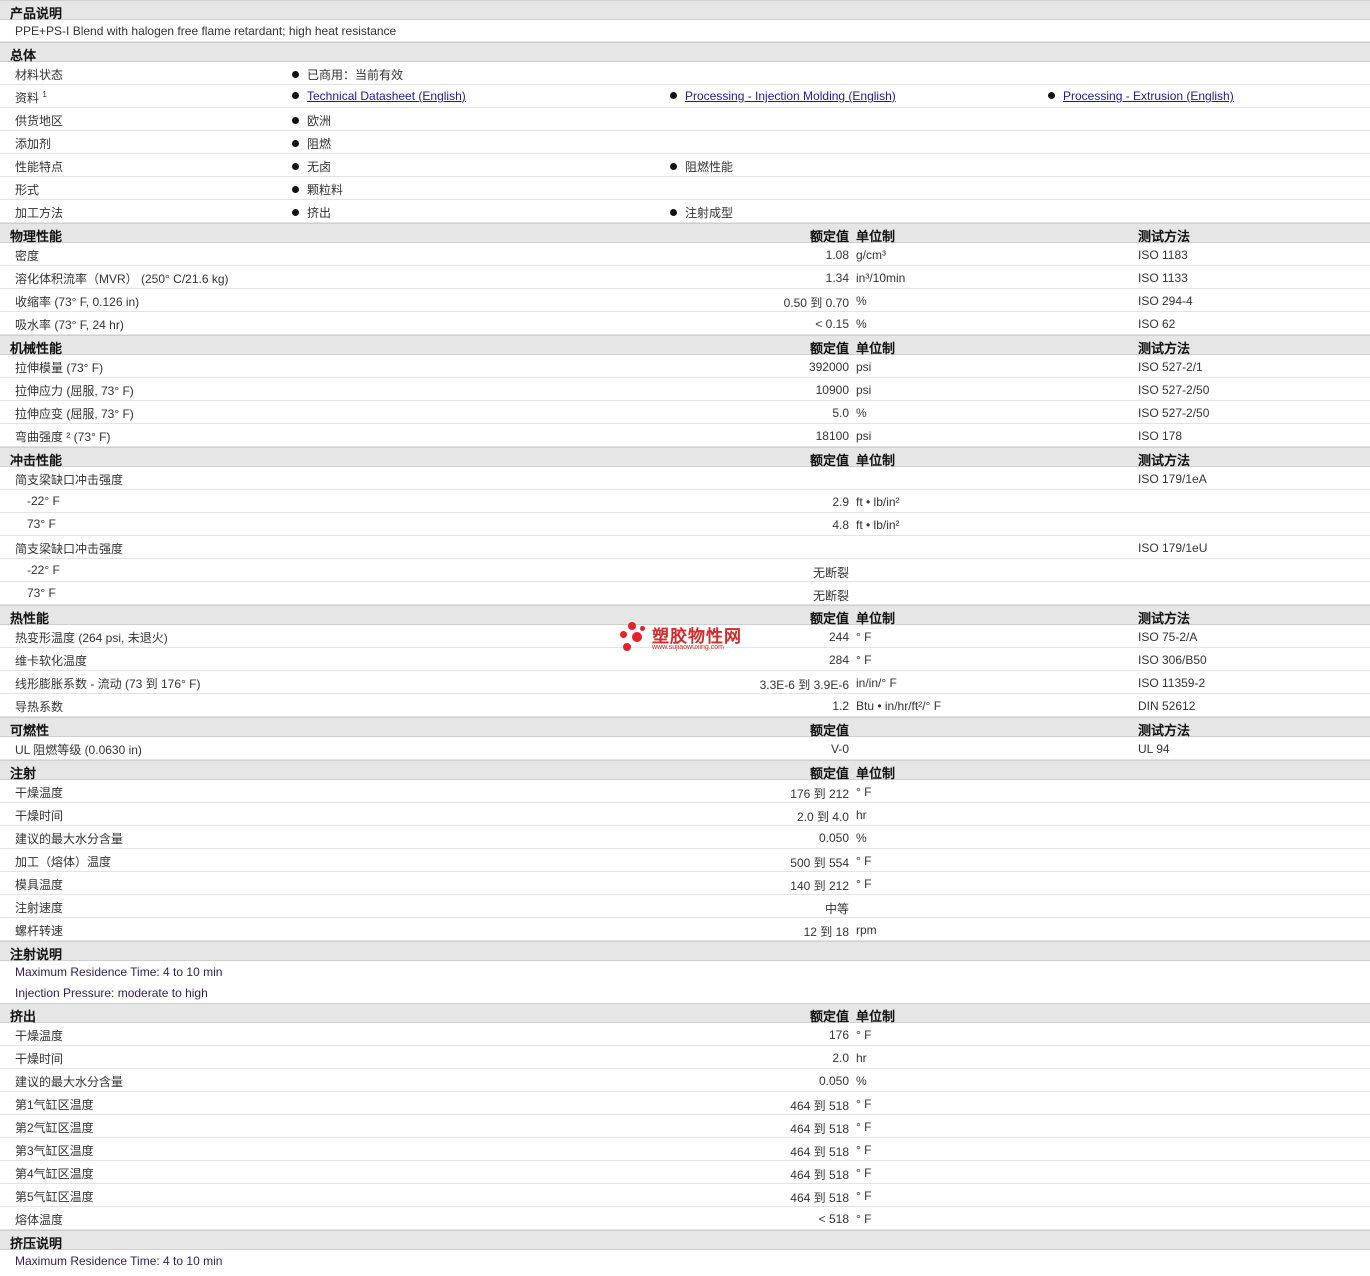 This screenshot has height=1276, width=1370. What do you see at coordinates (39, 1220) in the screenshot?
I see `row-label: 熔体温度` at bounding box center [39, 1220].